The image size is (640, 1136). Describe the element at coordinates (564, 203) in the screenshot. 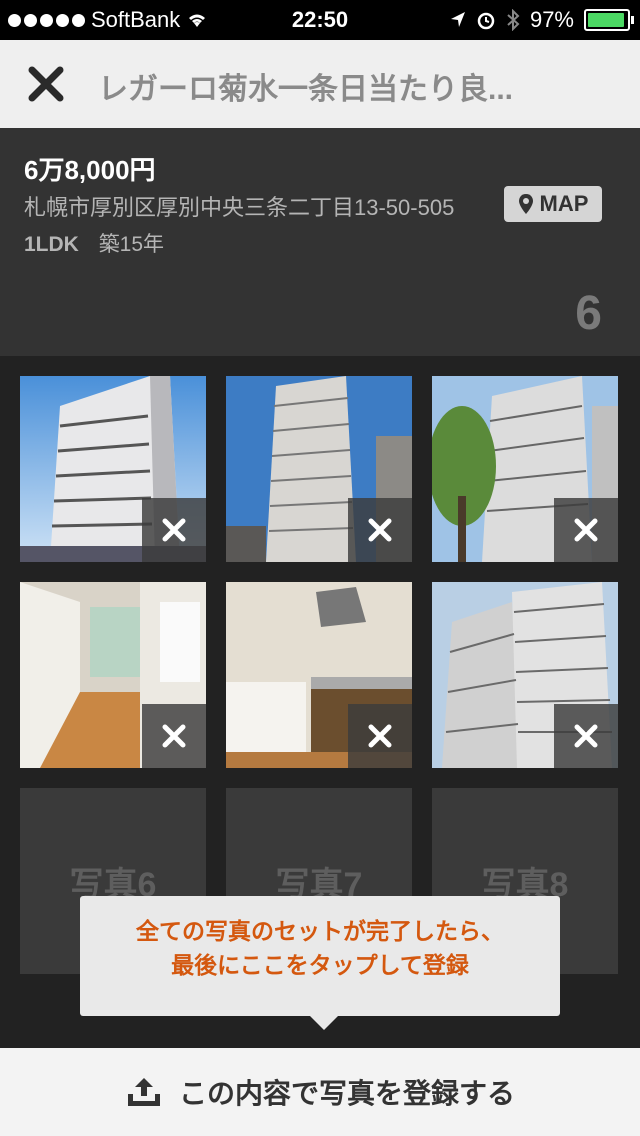

I see `map-button-label: MAP` at that location.